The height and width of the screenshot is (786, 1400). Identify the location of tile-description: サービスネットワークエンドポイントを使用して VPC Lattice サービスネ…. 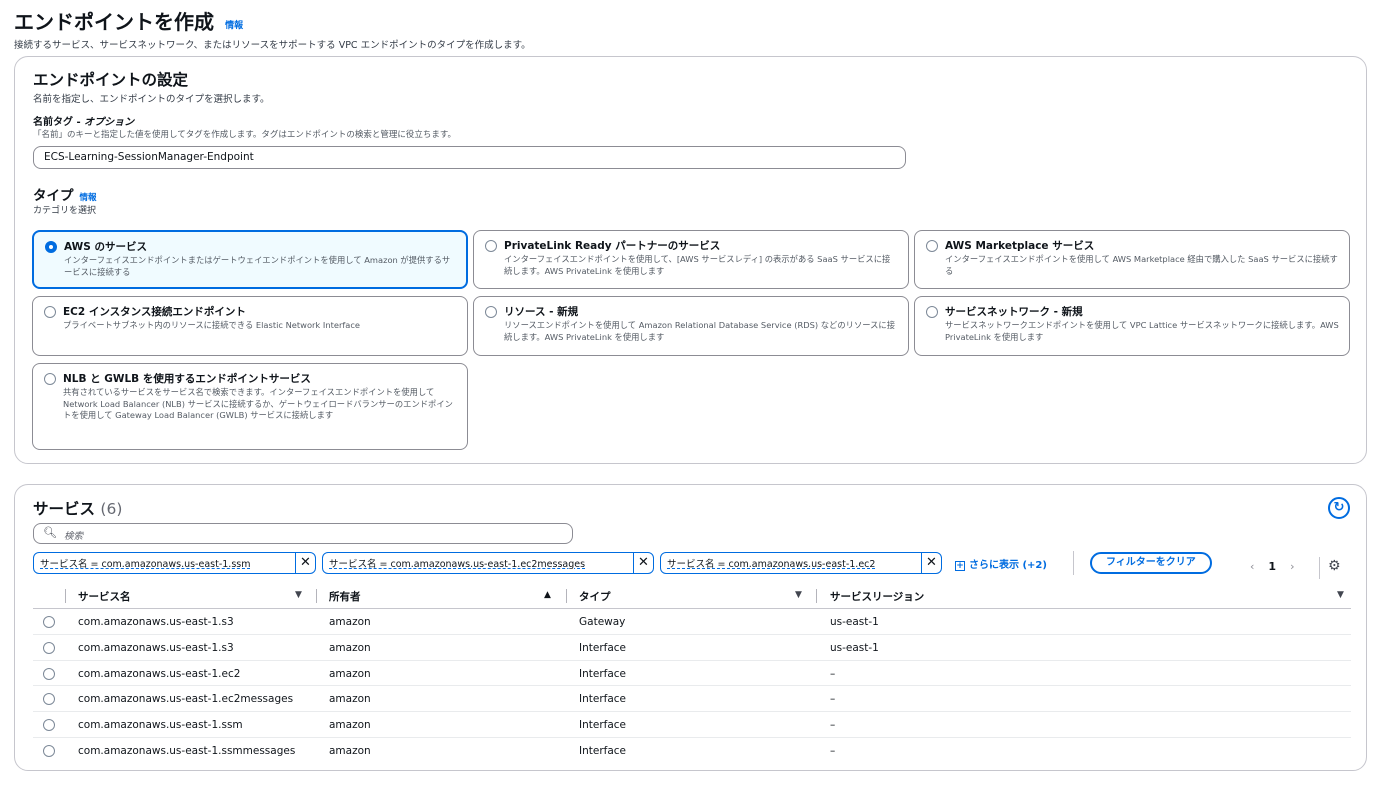
(1142, 331).